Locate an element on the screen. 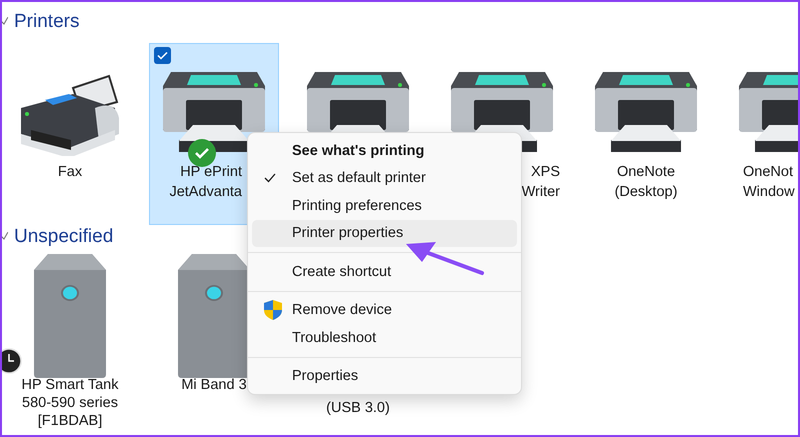 The image size is (800, 437). device-label: Mi Band 3 is located at coordinates (214, 385).